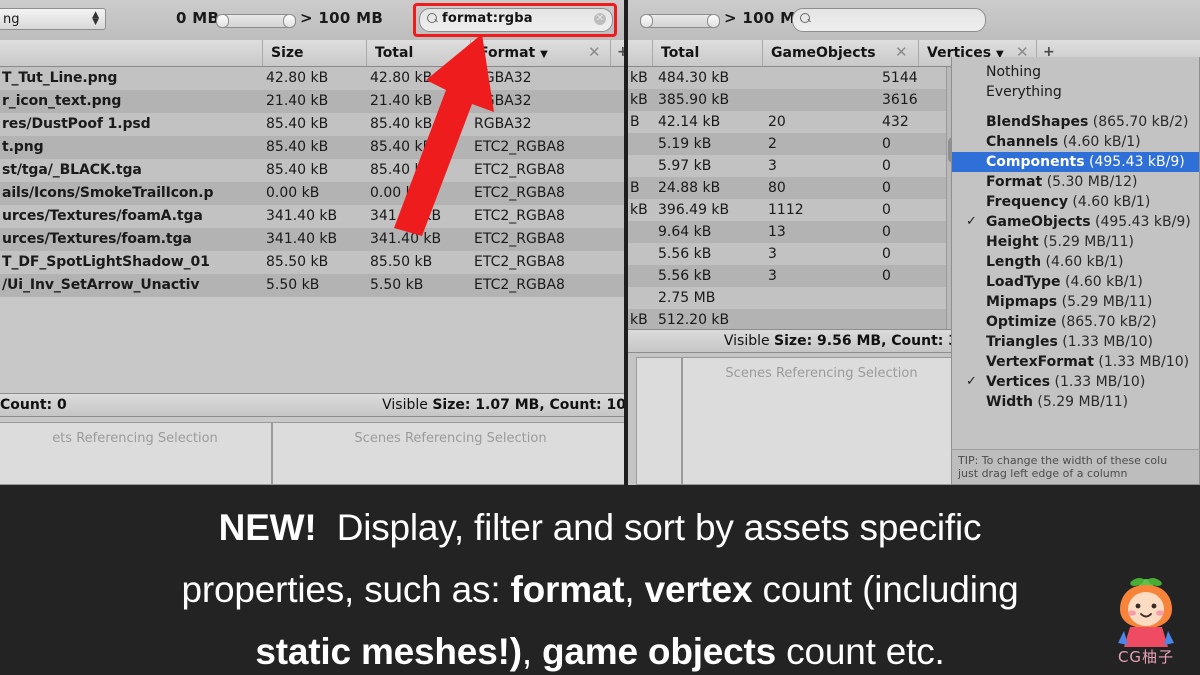  I want to click on search-icon, so click(805, 18).